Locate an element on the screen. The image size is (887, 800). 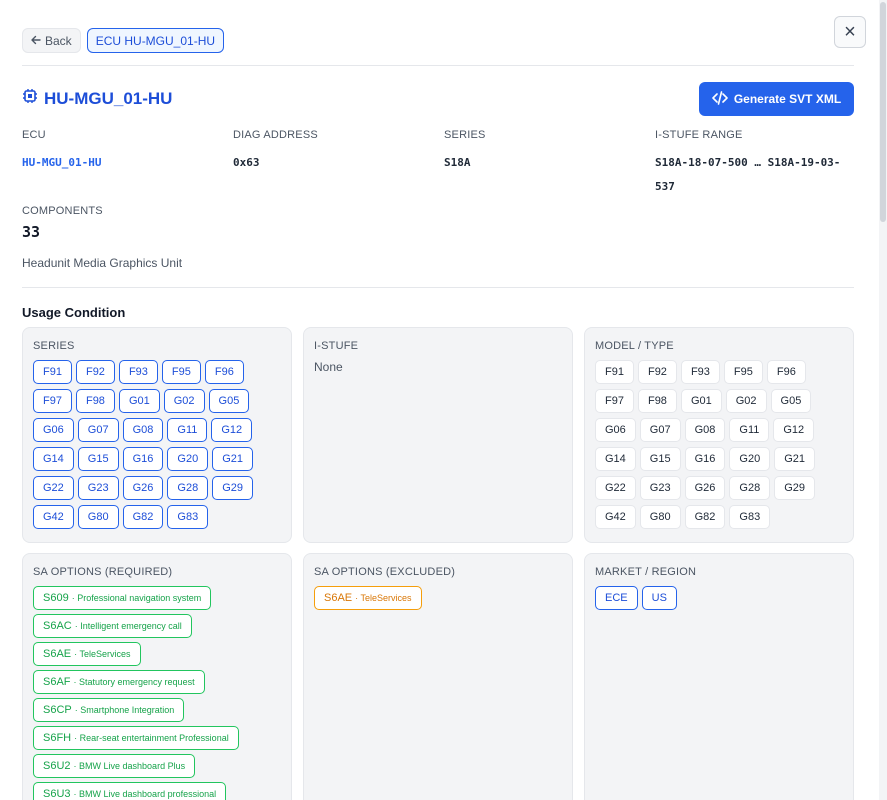
sa-option-tag: S6U3 · BMW Live dashboard professional is located at coordinates (130, 791).